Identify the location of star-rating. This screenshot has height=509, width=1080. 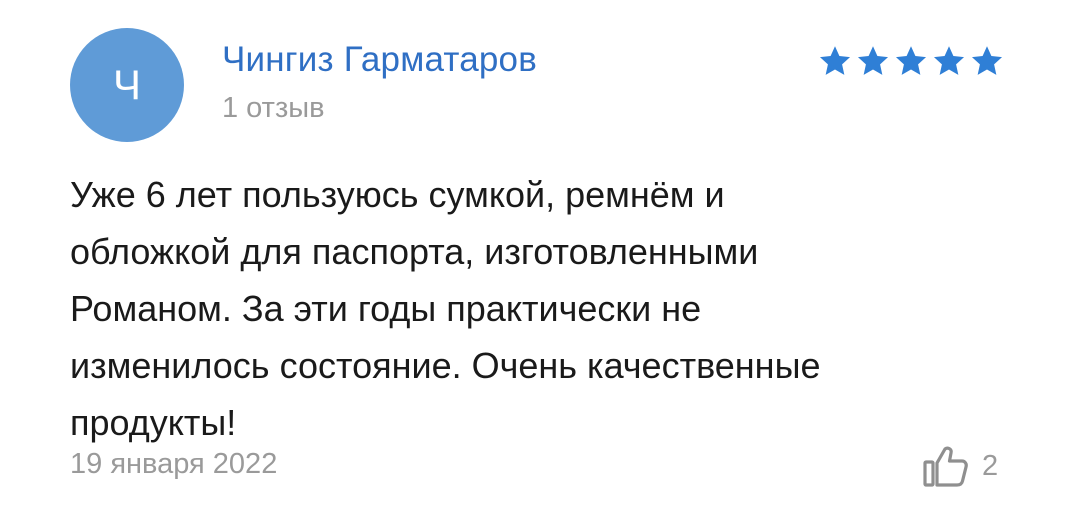
(911, 61).